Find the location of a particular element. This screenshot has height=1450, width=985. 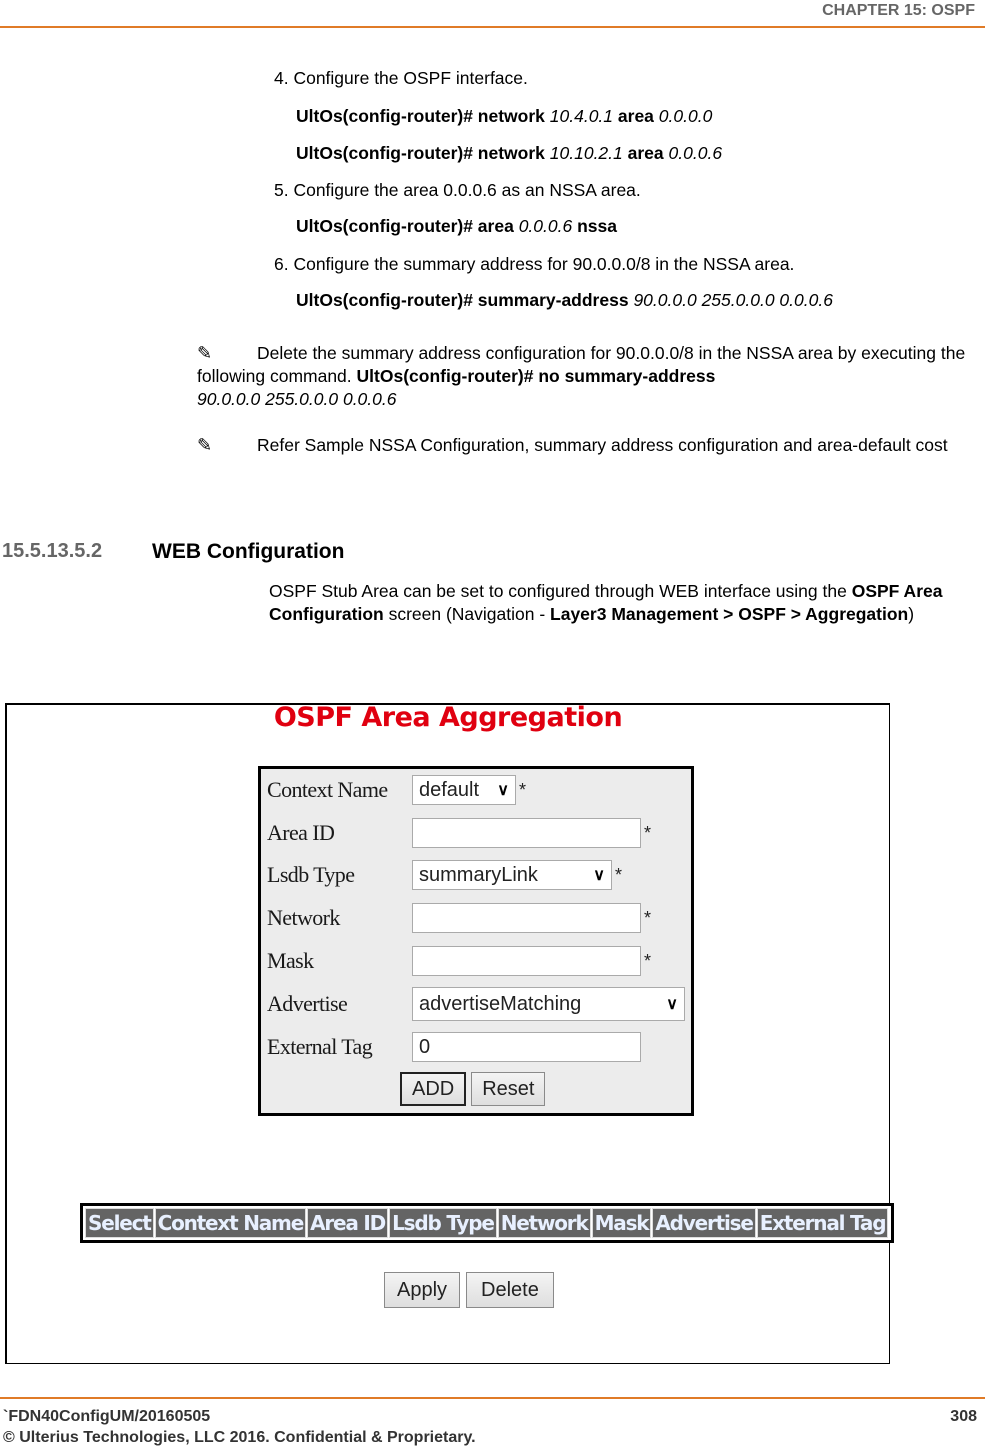

footer-doc-id: `FDN40ConfigUM/20160505 is located at coordinates (107, 1416).